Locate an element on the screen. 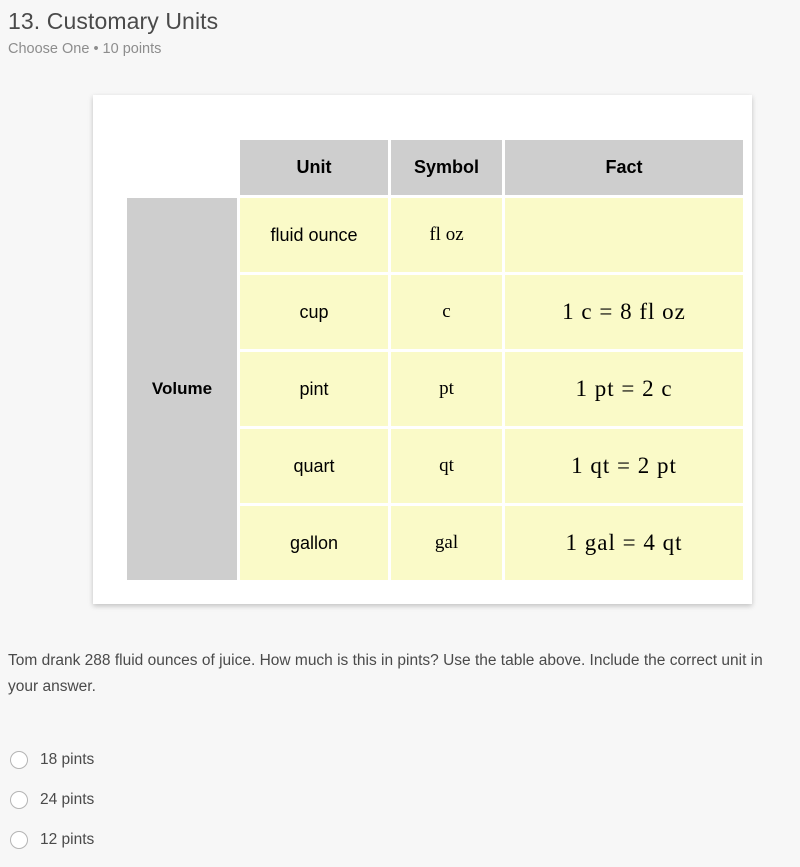 The width and height of the screenshot is (800, 867). cell-unit: quart is located at coordinates (314, 466).